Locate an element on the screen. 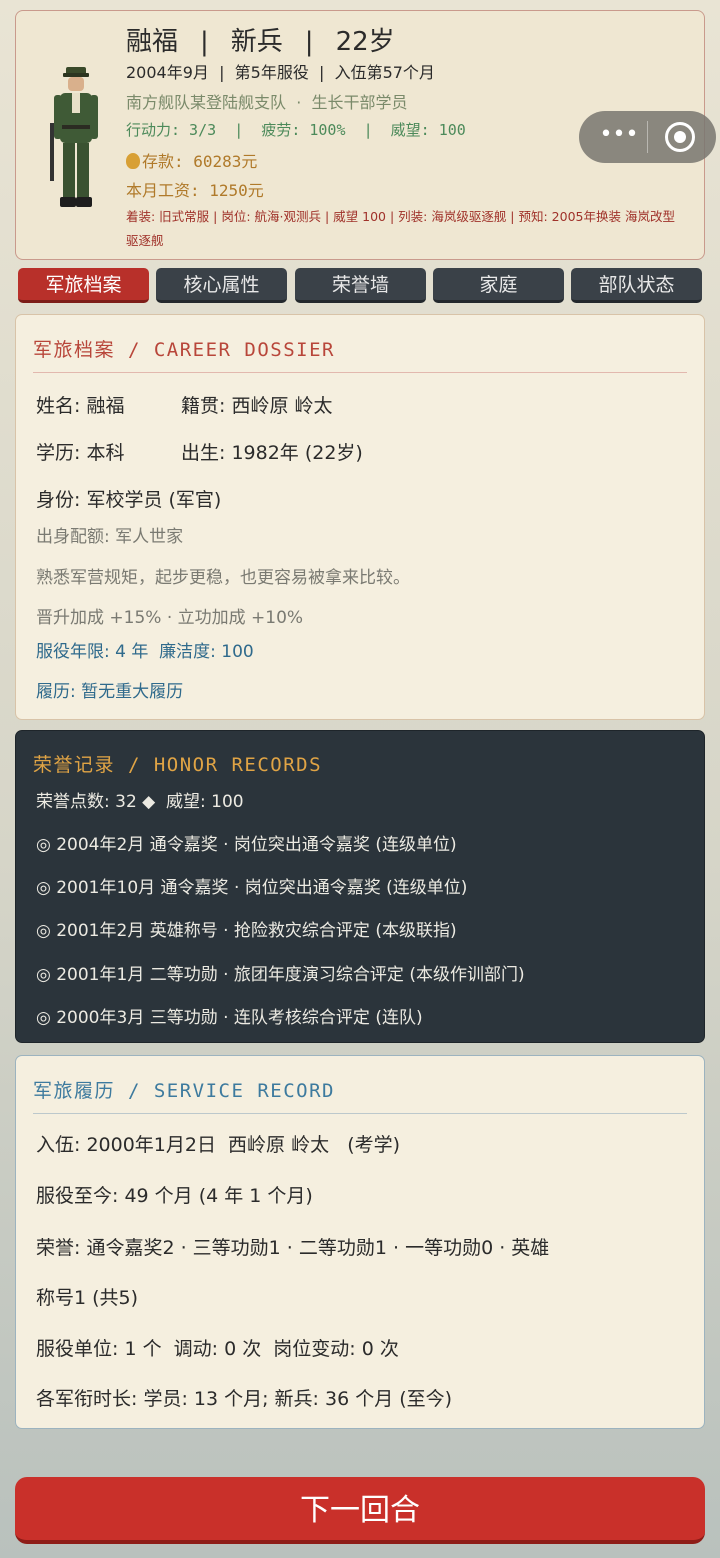 The width and height of the screenshot is (720, 1558). next-turn-button: 下一回合 is located at coordinates (360, 1510).